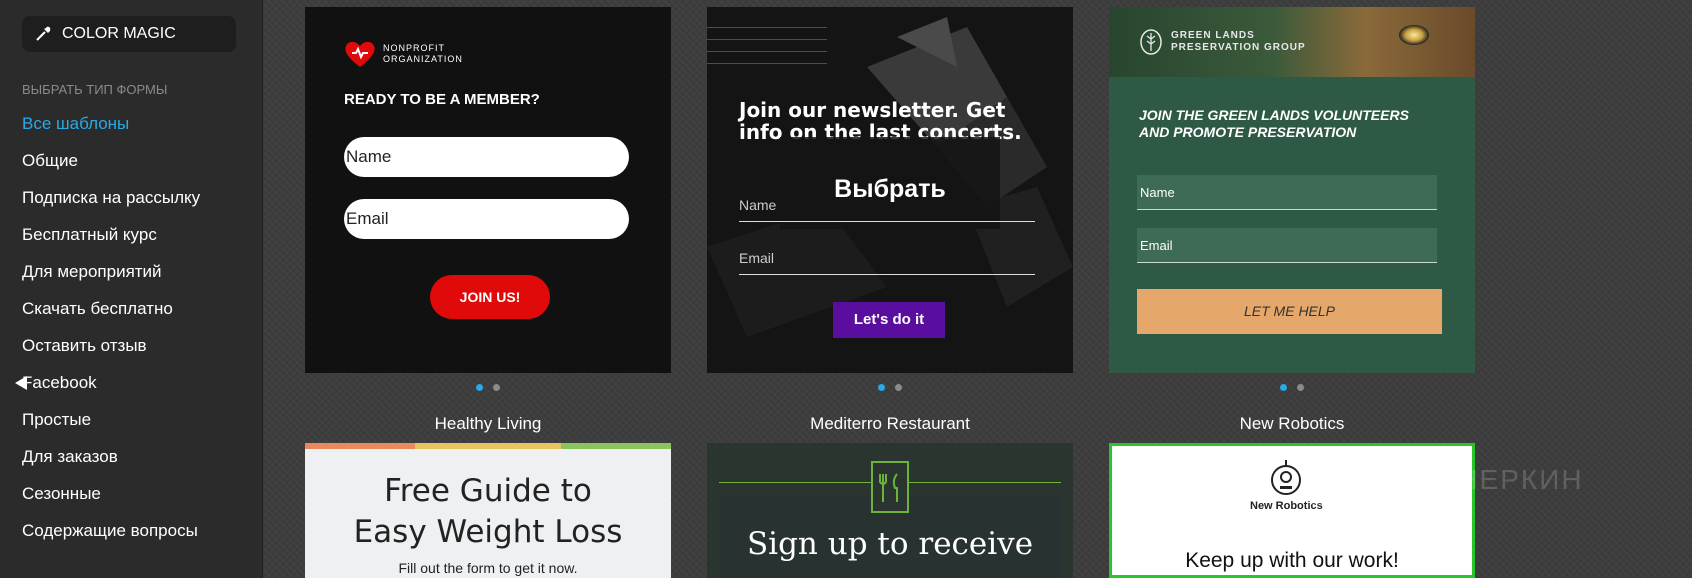  Describe the element at coordinates (890, 387) in the screenshot. I see `carousel-dots-newsletter` at that location.